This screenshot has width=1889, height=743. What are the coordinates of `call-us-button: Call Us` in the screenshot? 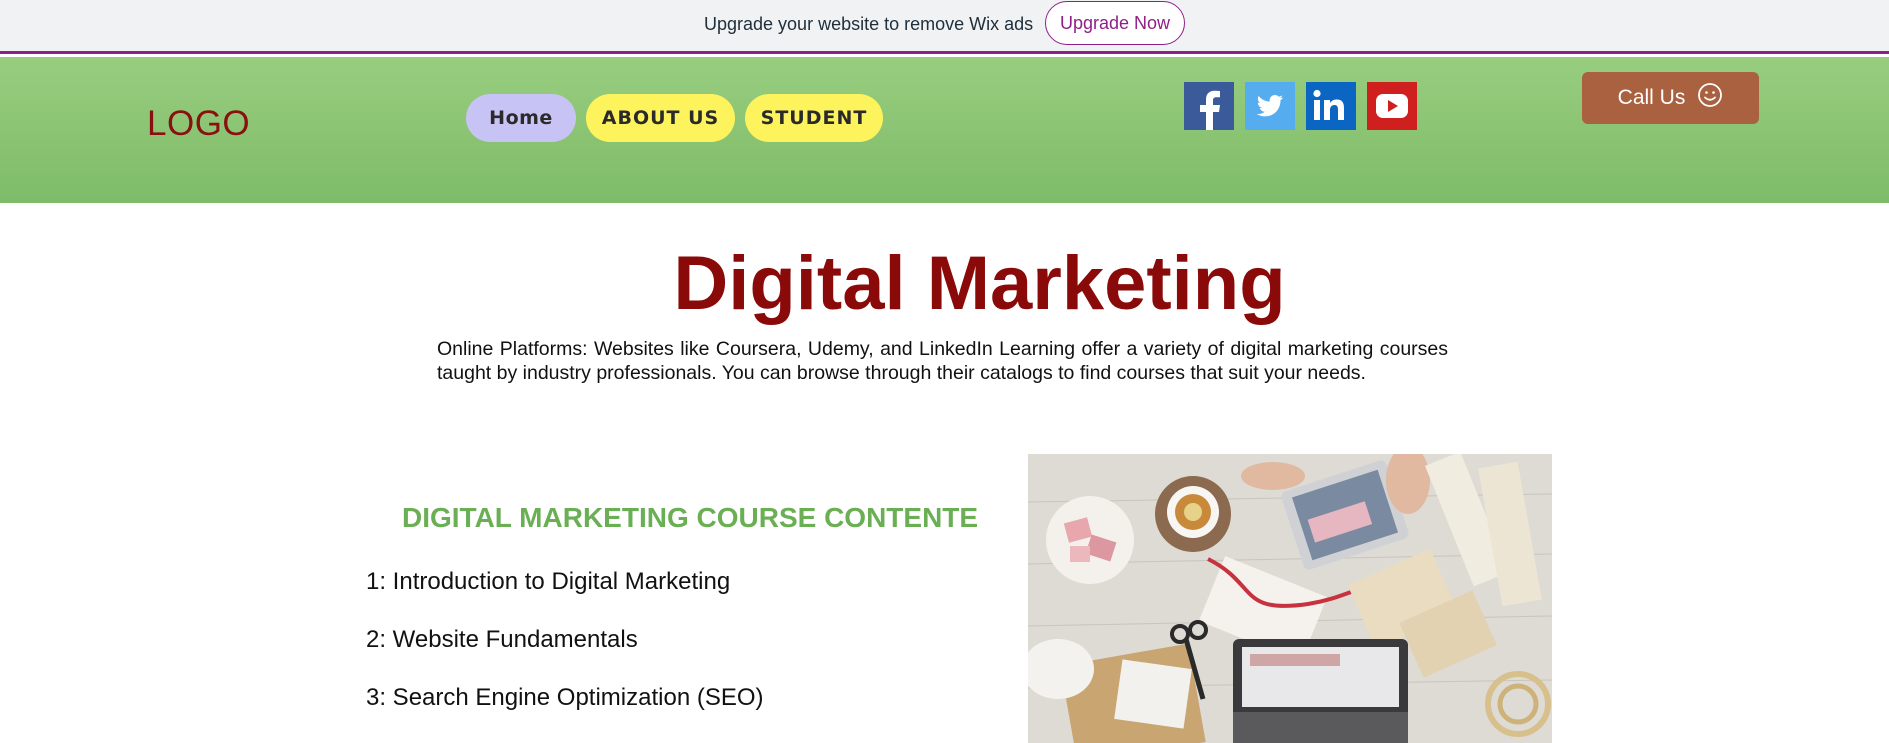 It's located at (1670, 98).